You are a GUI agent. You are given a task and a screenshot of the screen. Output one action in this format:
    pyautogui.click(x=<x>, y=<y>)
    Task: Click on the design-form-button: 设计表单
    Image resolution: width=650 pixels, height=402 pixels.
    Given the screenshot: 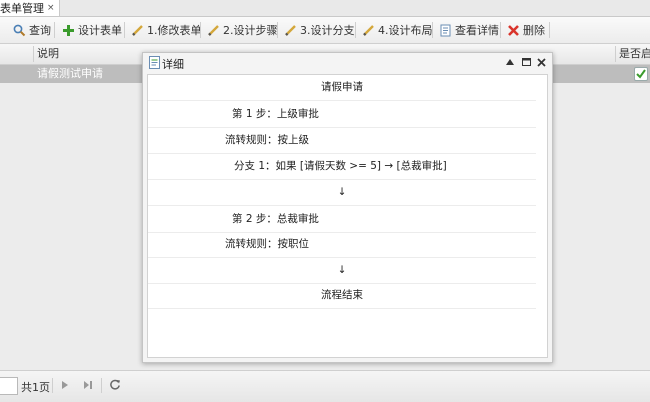 What is the action you would take?
    pyautogui.click(x=91, y=30)
    